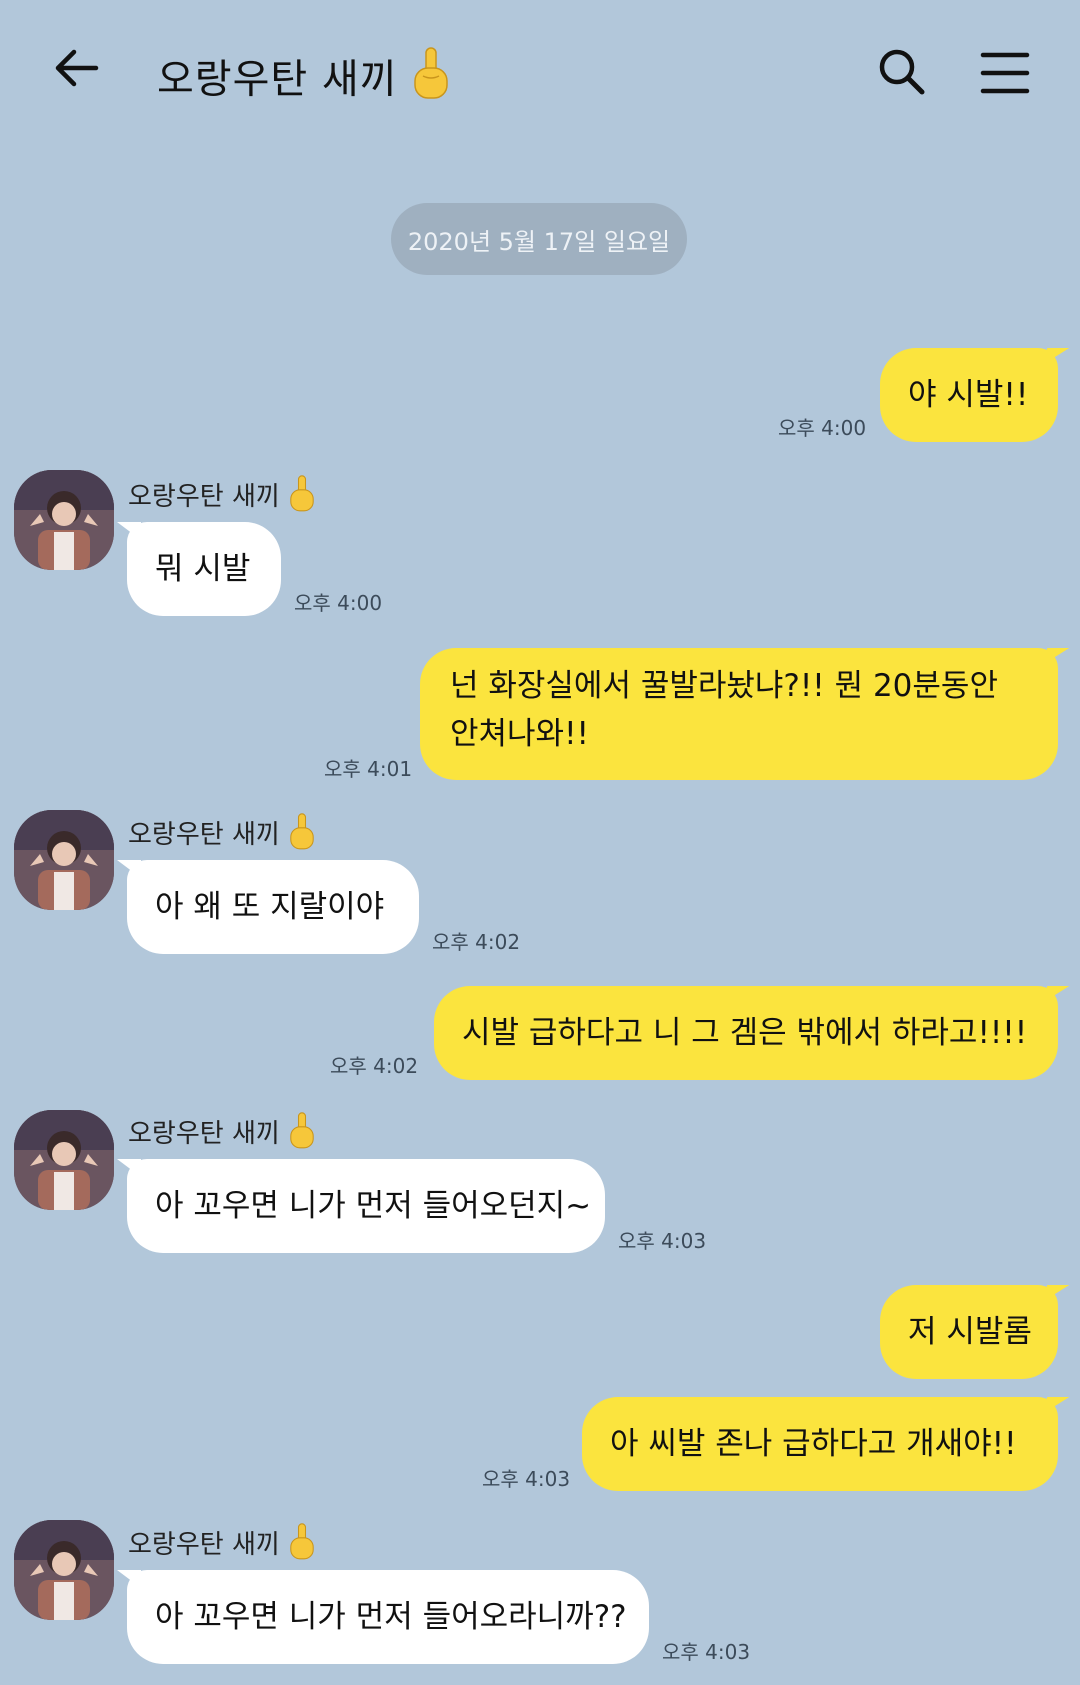  Describe the element at coordinates (519, 734) in the screenshot. I see `message-line: 안쳐나와!!` at that location.